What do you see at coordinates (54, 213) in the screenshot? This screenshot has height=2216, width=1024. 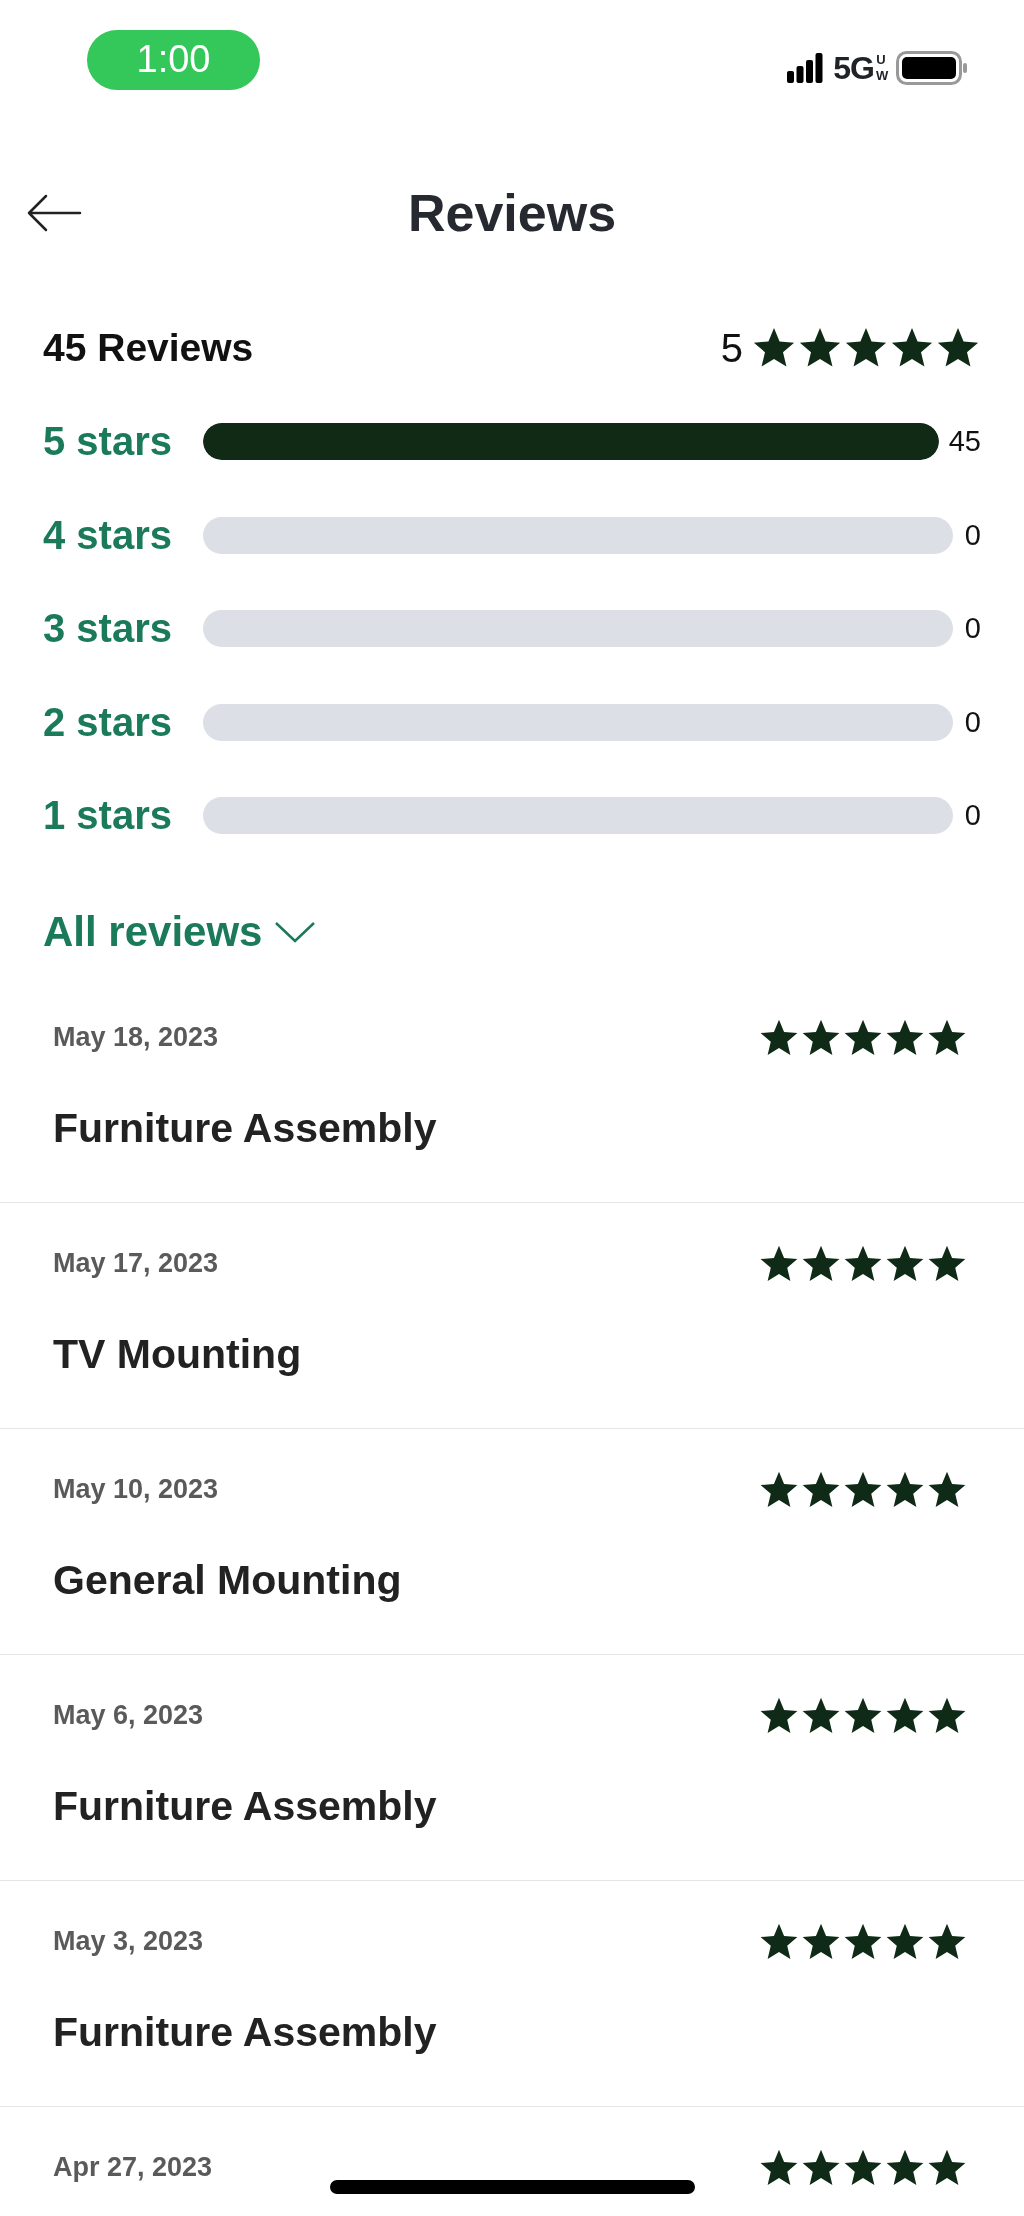 I see `back-arrow-icon` at bounding box center [54, 213].